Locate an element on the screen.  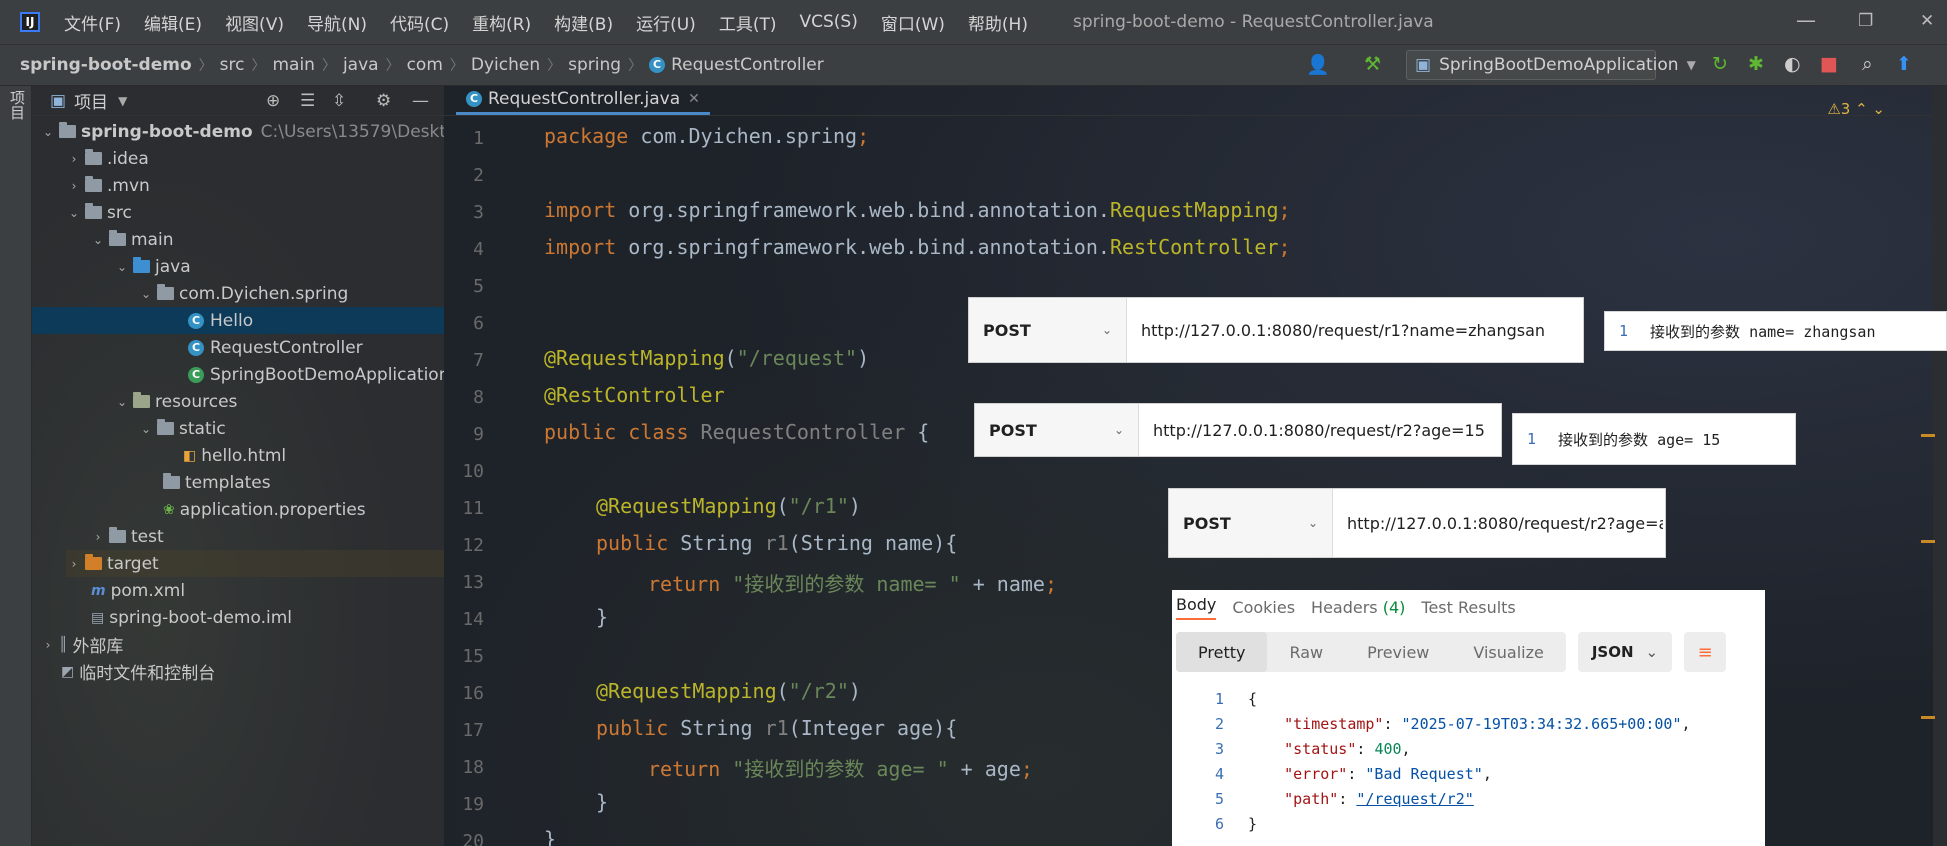
tree-item-target: › target is located at coordinates (255, 563).